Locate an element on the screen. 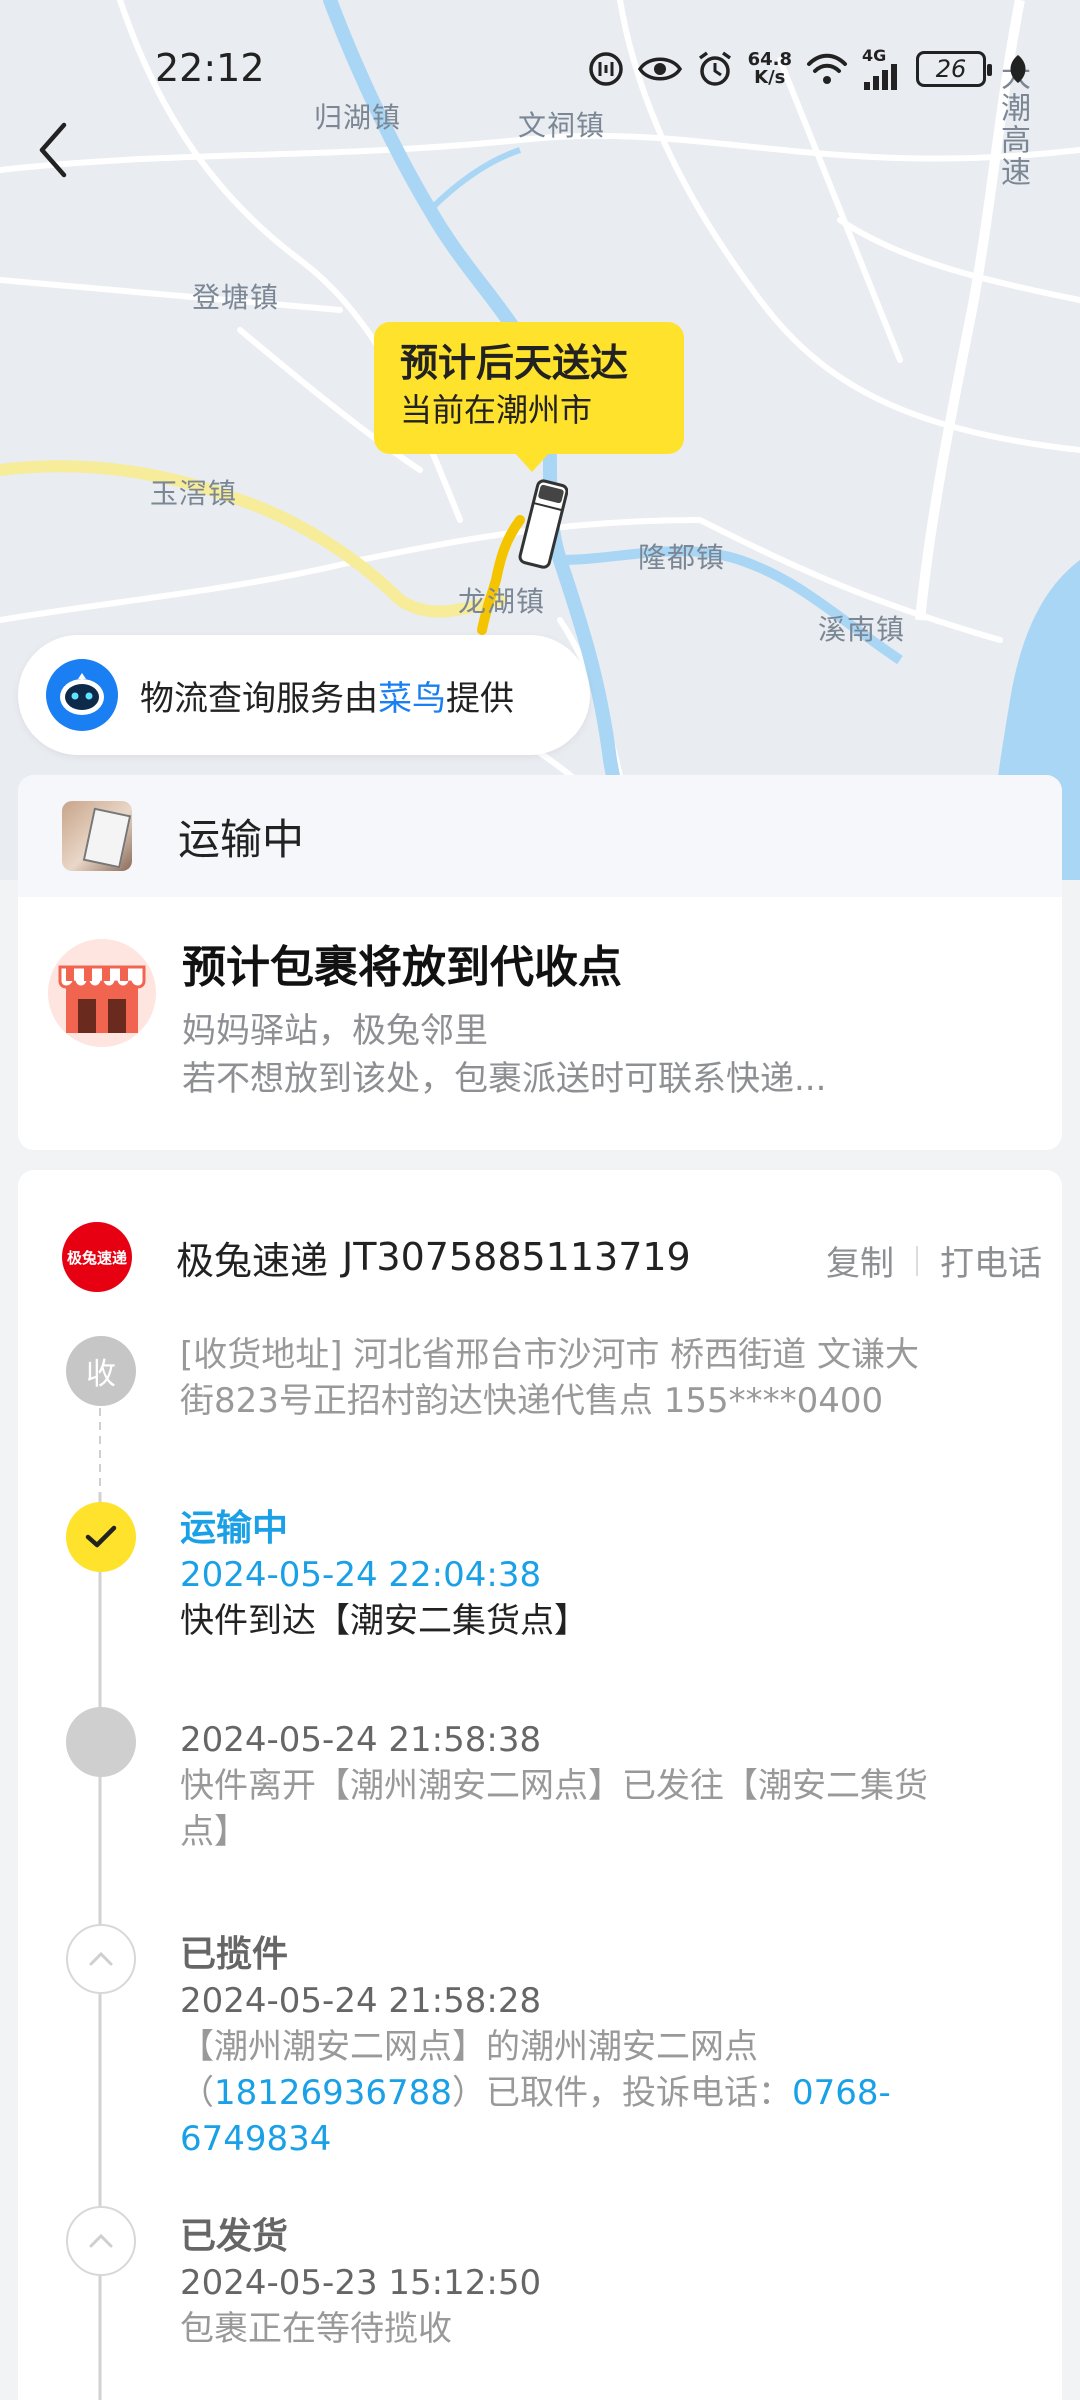 The image size is (1080, 2400). delivery-point: 妈妈驿站，极兔邻里 is located at coordinates (335, 1031).